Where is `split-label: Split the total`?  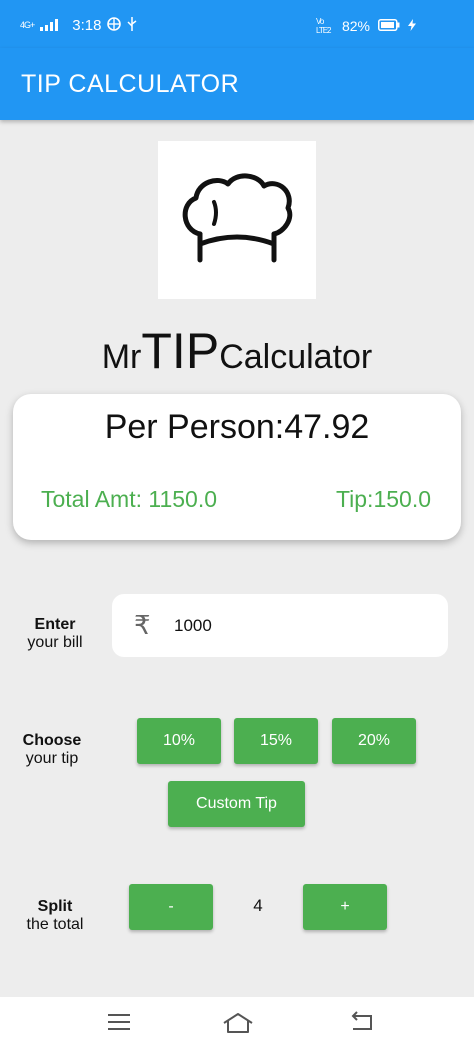 split-label: Split the total is located at coordinates (55, 916).